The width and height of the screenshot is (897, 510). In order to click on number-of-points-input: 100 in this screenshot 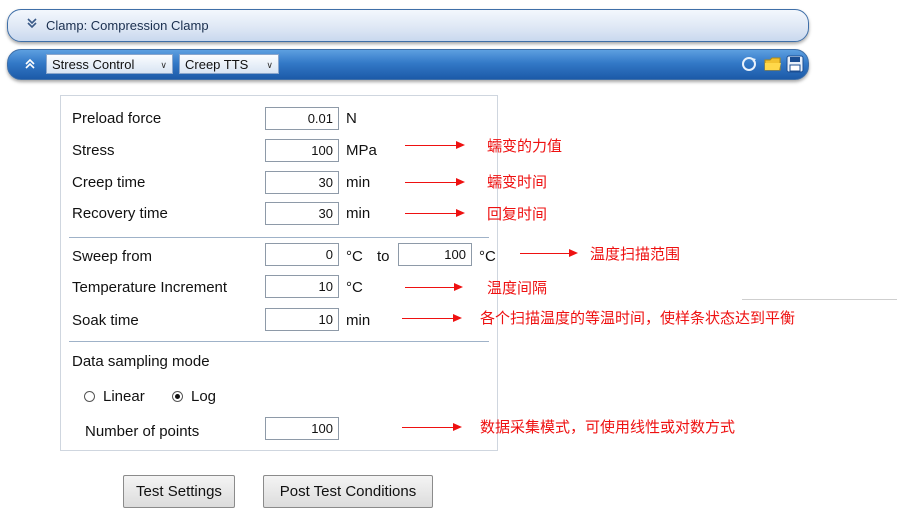, I will do `click(302, 428)`.